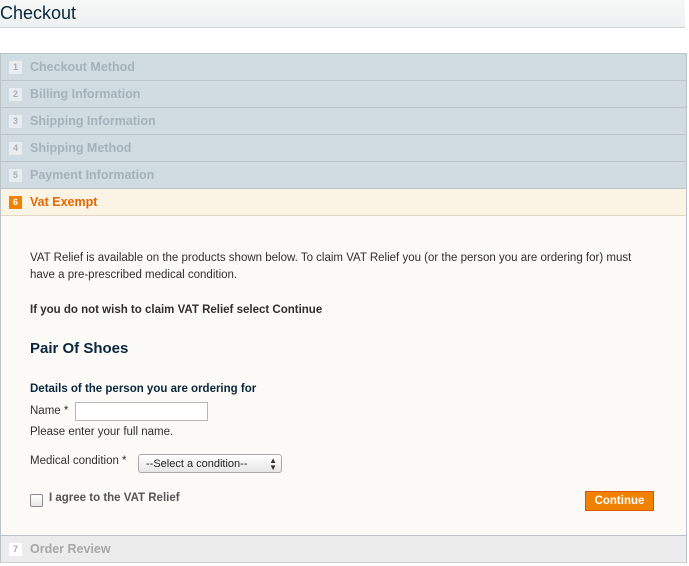 This screenshot has width=689, height=566. What do you see at coordinates (15, 94) in the screenshot?
I see `step-number: 2` at bounding box center [15, 94].